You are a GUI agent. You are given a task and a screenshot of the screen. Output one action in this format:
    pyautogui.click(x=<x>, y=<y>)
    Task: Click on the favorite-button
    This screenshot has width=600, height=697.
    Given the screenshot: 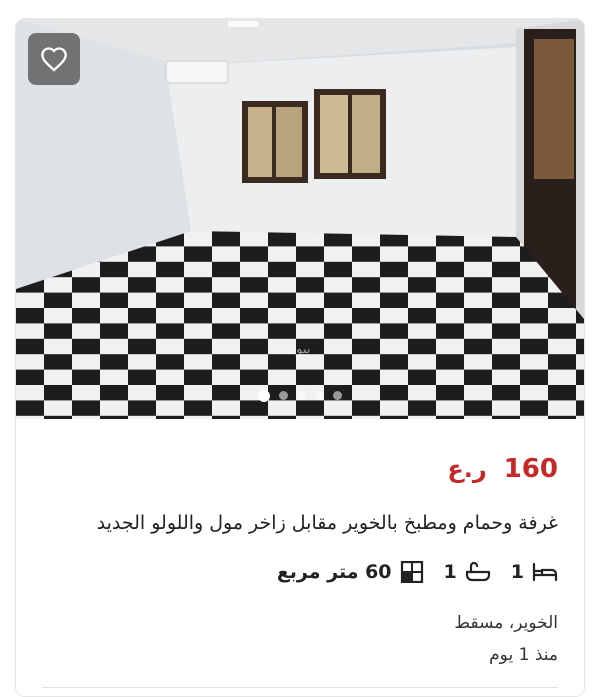 What is the action you would take?
    pyautogui.click(x=54, y=59)
    